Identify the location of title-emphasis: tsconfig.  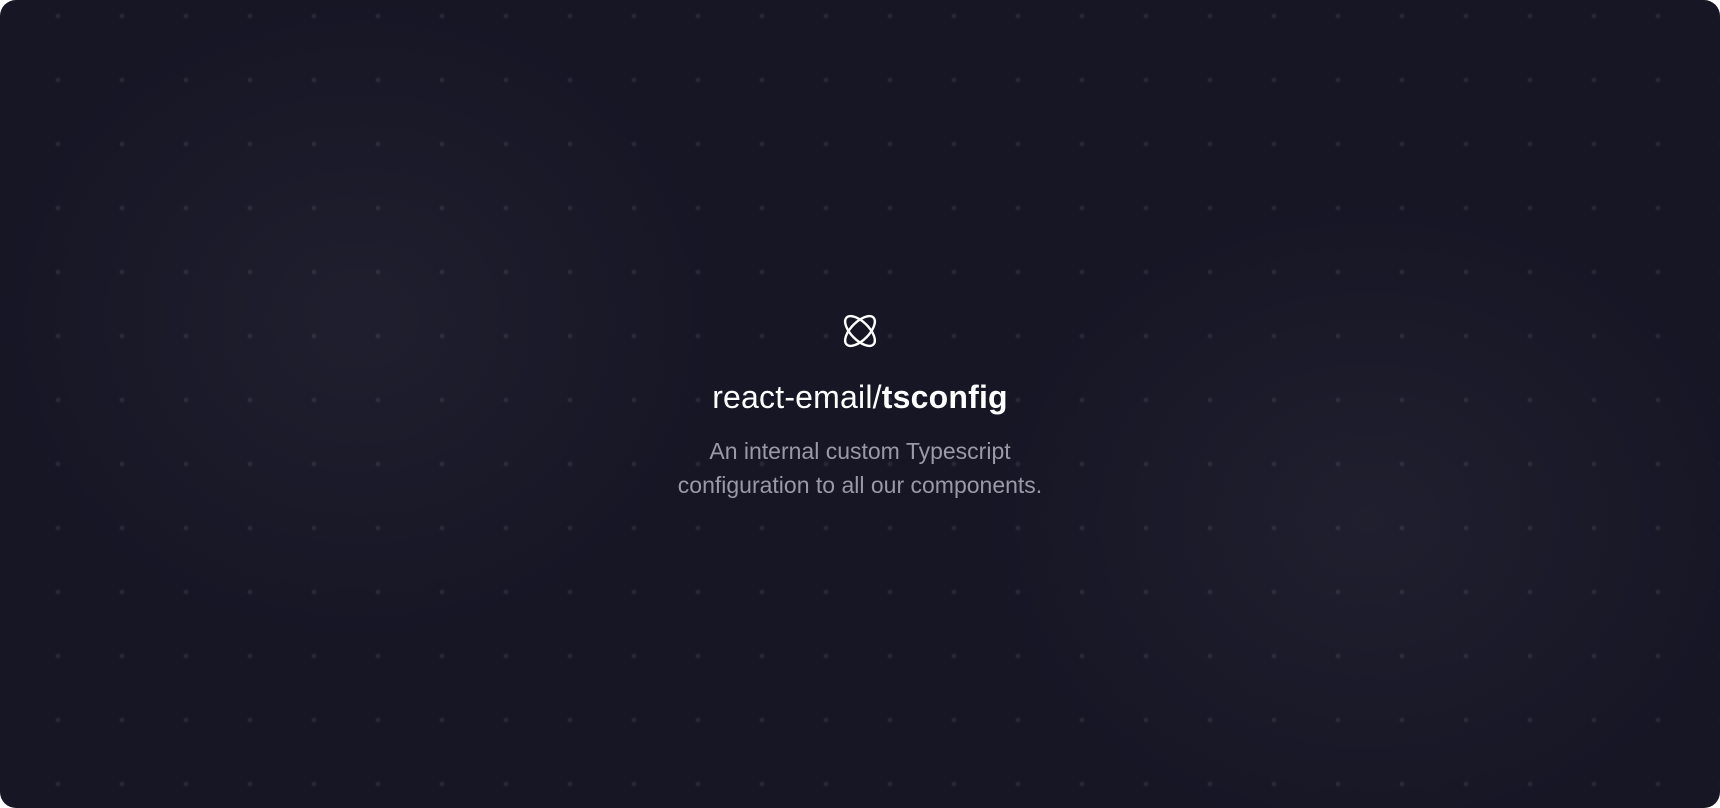
(944, 397).